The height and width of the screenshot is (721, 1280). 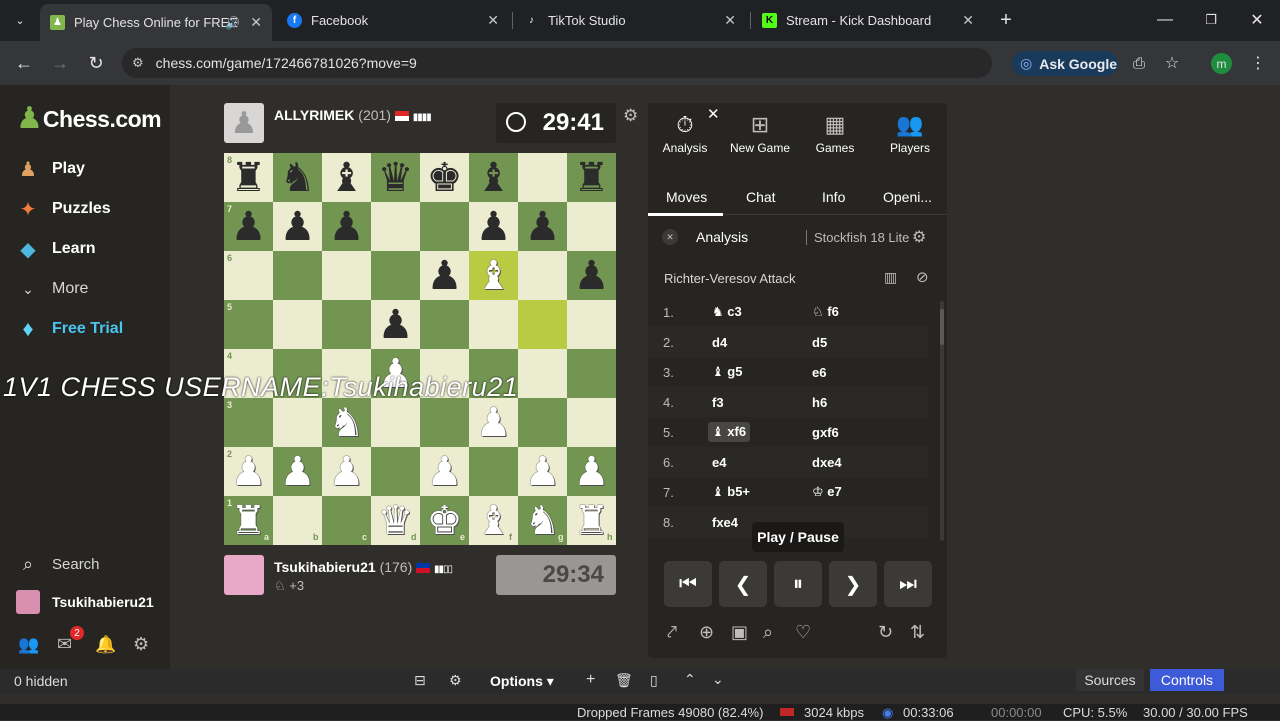 What do you see at coordinates (942, 327) in the screenshot?
I see `scrollbar-thumb` at bounding box center [942, 327].